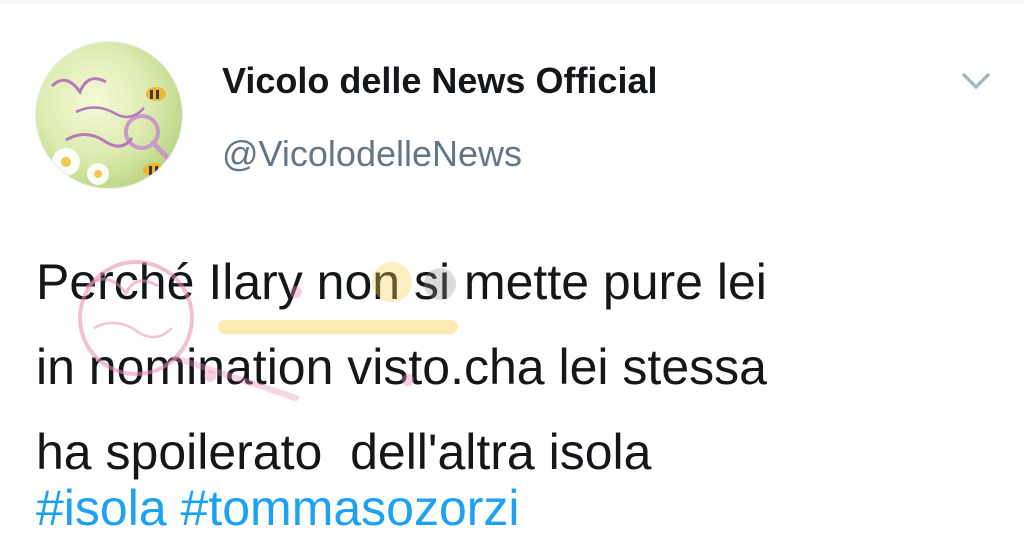  I want to click on tweet-text-line: Perché Ilary non si mette pure lei, so click(401, 282).